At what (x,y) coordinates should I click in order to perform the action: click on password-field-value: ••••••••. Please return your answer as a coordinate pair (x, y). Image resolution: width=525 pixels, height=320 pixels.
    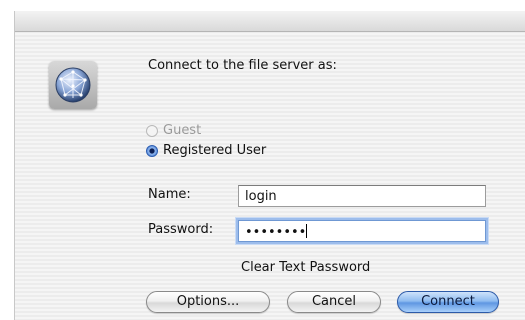
    Looking at the image, I should click on (276, 232).